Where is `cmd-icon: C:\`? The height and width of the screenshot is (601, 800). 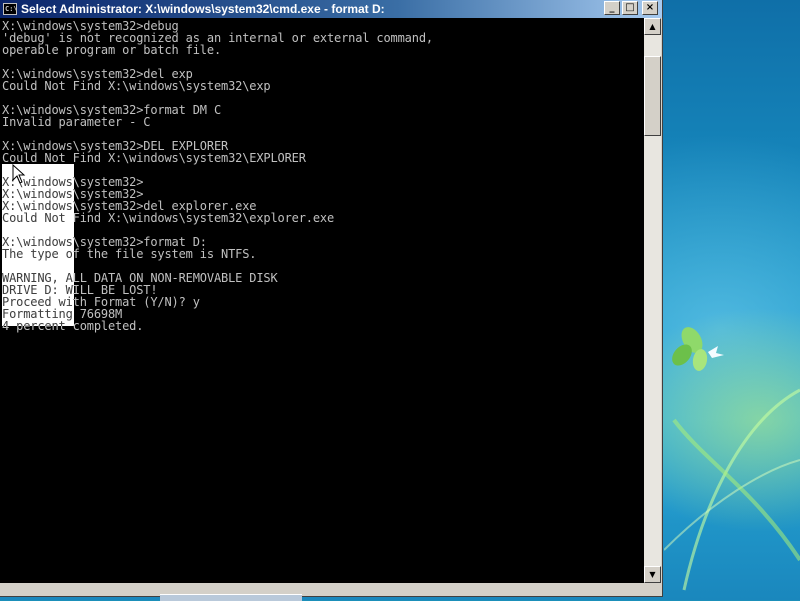
cmd-icon: C:\ is located at coordinates (10, 9).